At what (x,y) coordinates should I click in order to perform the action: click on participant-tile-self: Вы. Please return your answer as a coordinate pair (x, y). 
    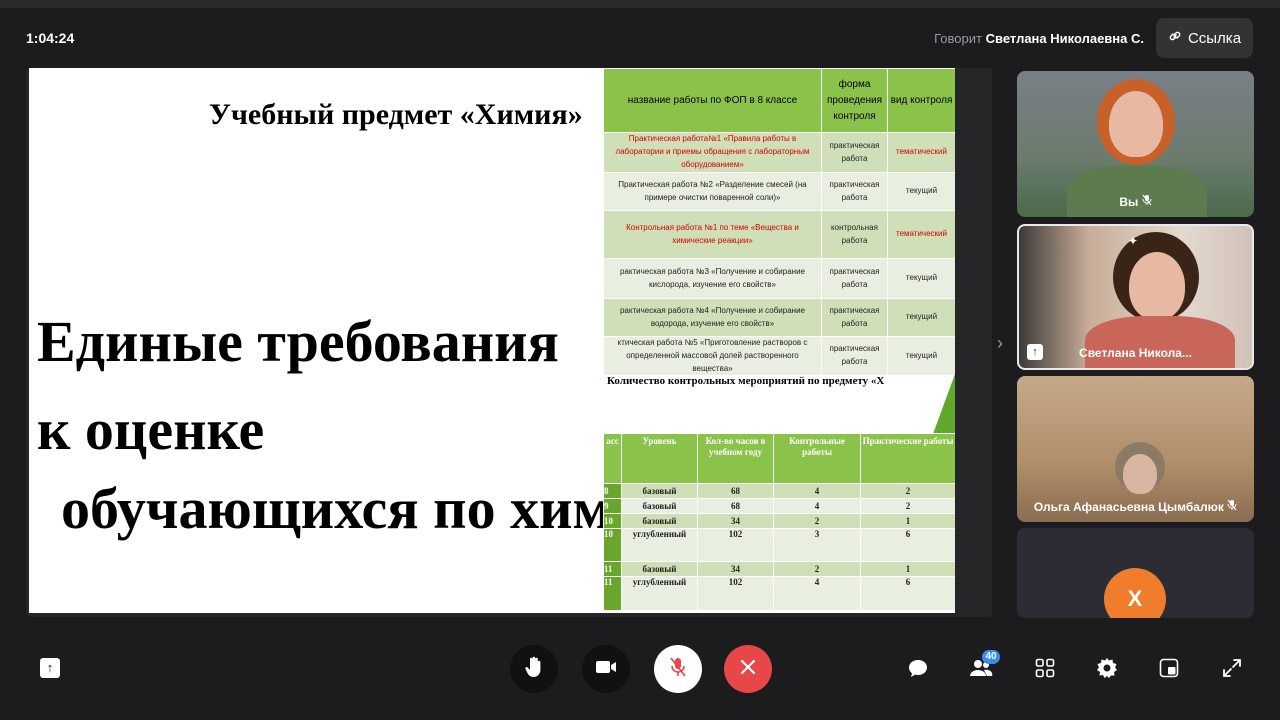
    Looking at the image, I should click on (1135, 144).